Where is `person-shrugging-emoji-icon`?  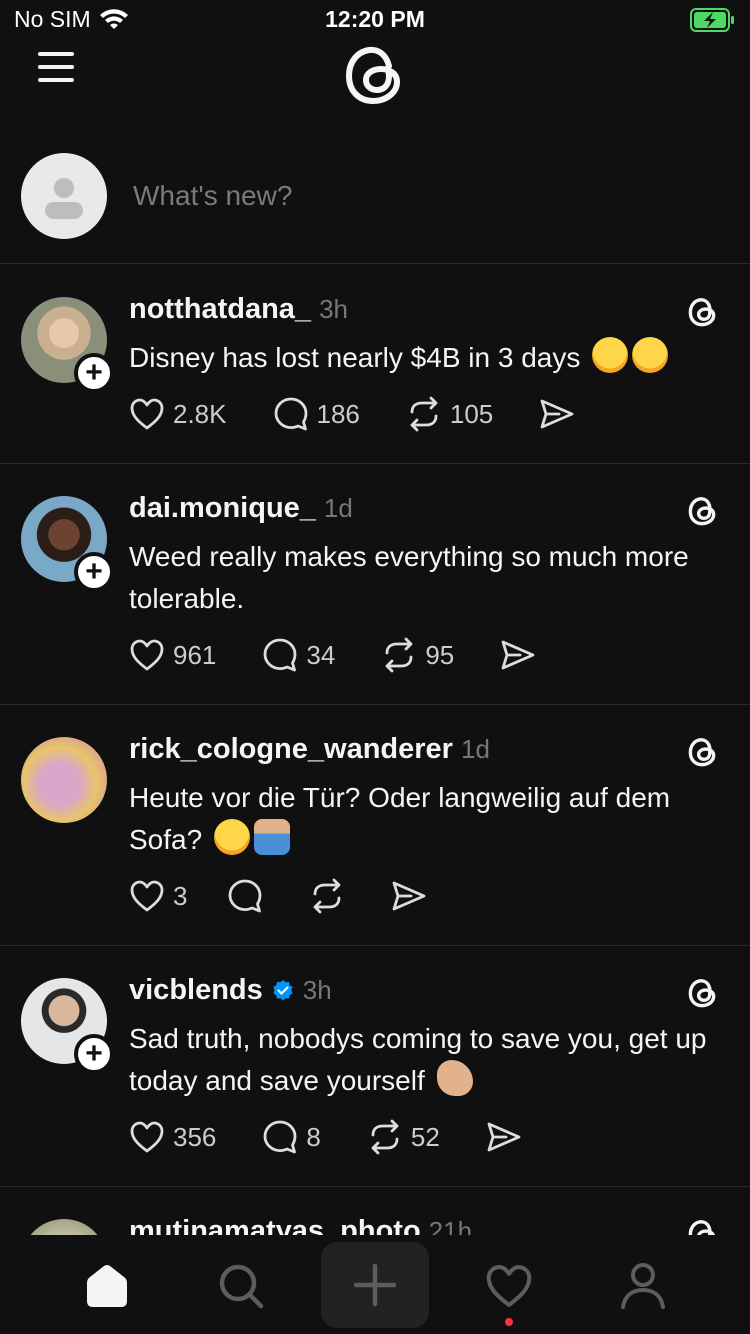 person-shrugging-emoji-icon is located at coordinates (271, 837).